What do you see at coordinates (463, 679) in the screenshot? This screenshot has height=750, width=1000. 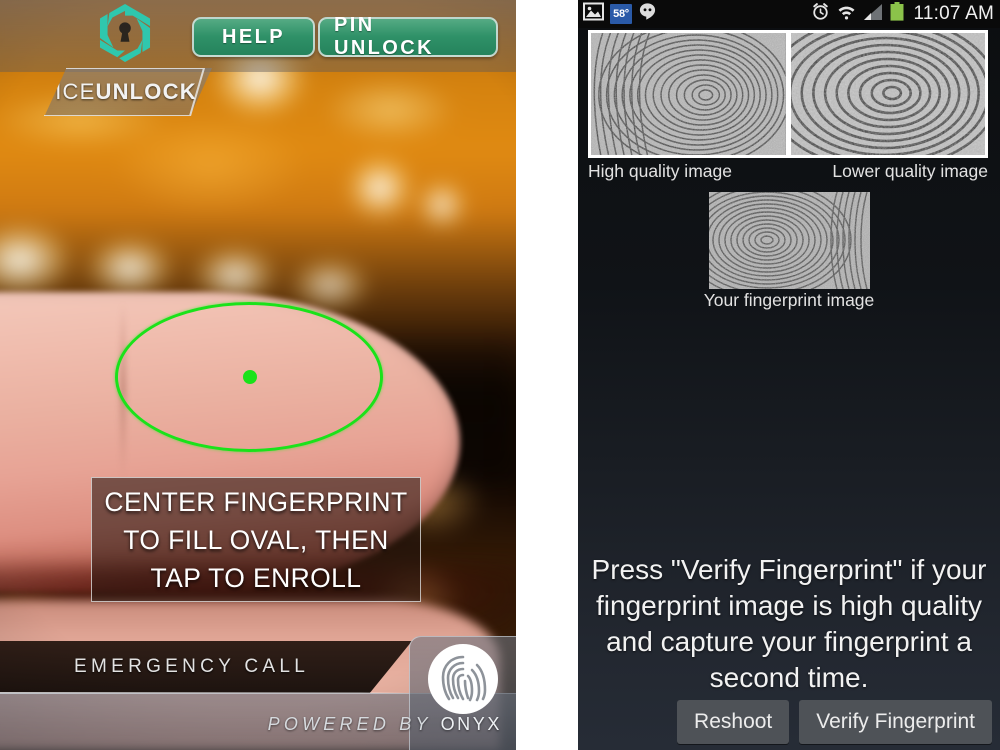 I see `fingerprint-circle-icon` at bounding box center [463, 679].